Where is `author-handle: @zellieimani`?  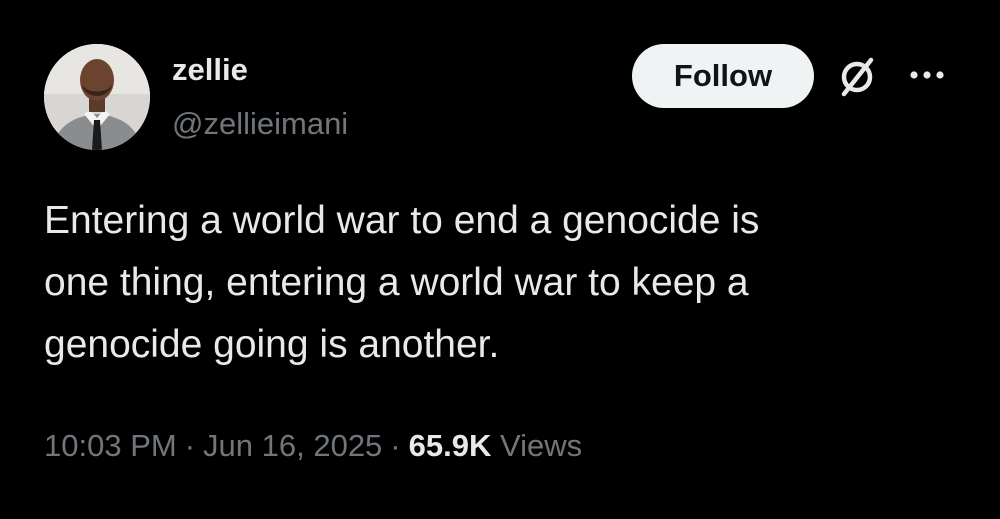 author-handle: @zellieimani is located at coordinates (260, 124).